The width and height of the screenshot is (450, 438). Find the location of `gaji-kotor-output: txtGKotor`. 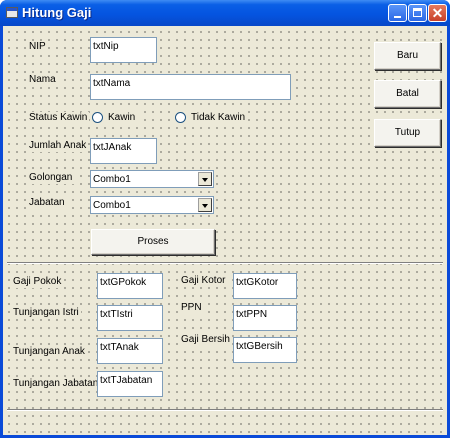

gaji-kotor-output: txtGKotor is located at coordinates (265, 286).